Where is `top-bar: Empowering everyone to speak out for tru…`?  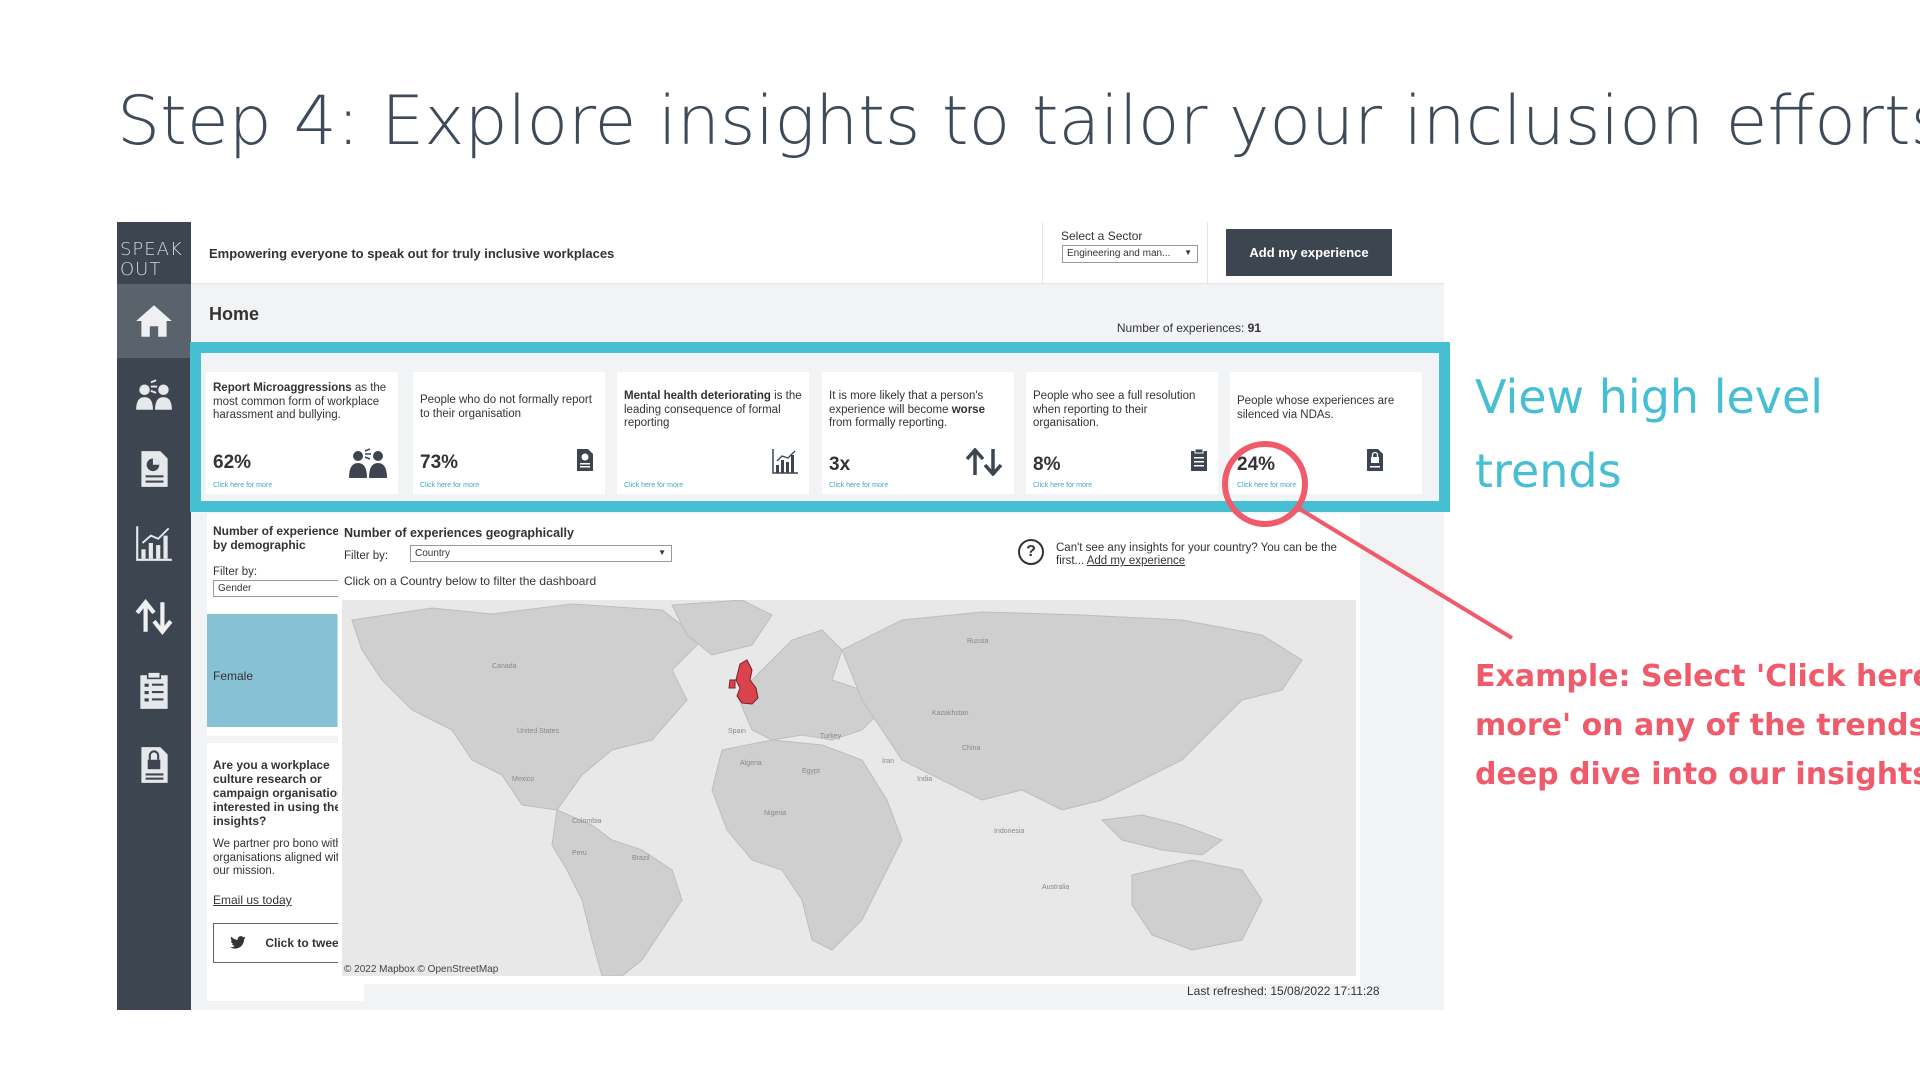
top-bar: Empowering everyone to speak out for tru… is located at coordinates (817, 253).